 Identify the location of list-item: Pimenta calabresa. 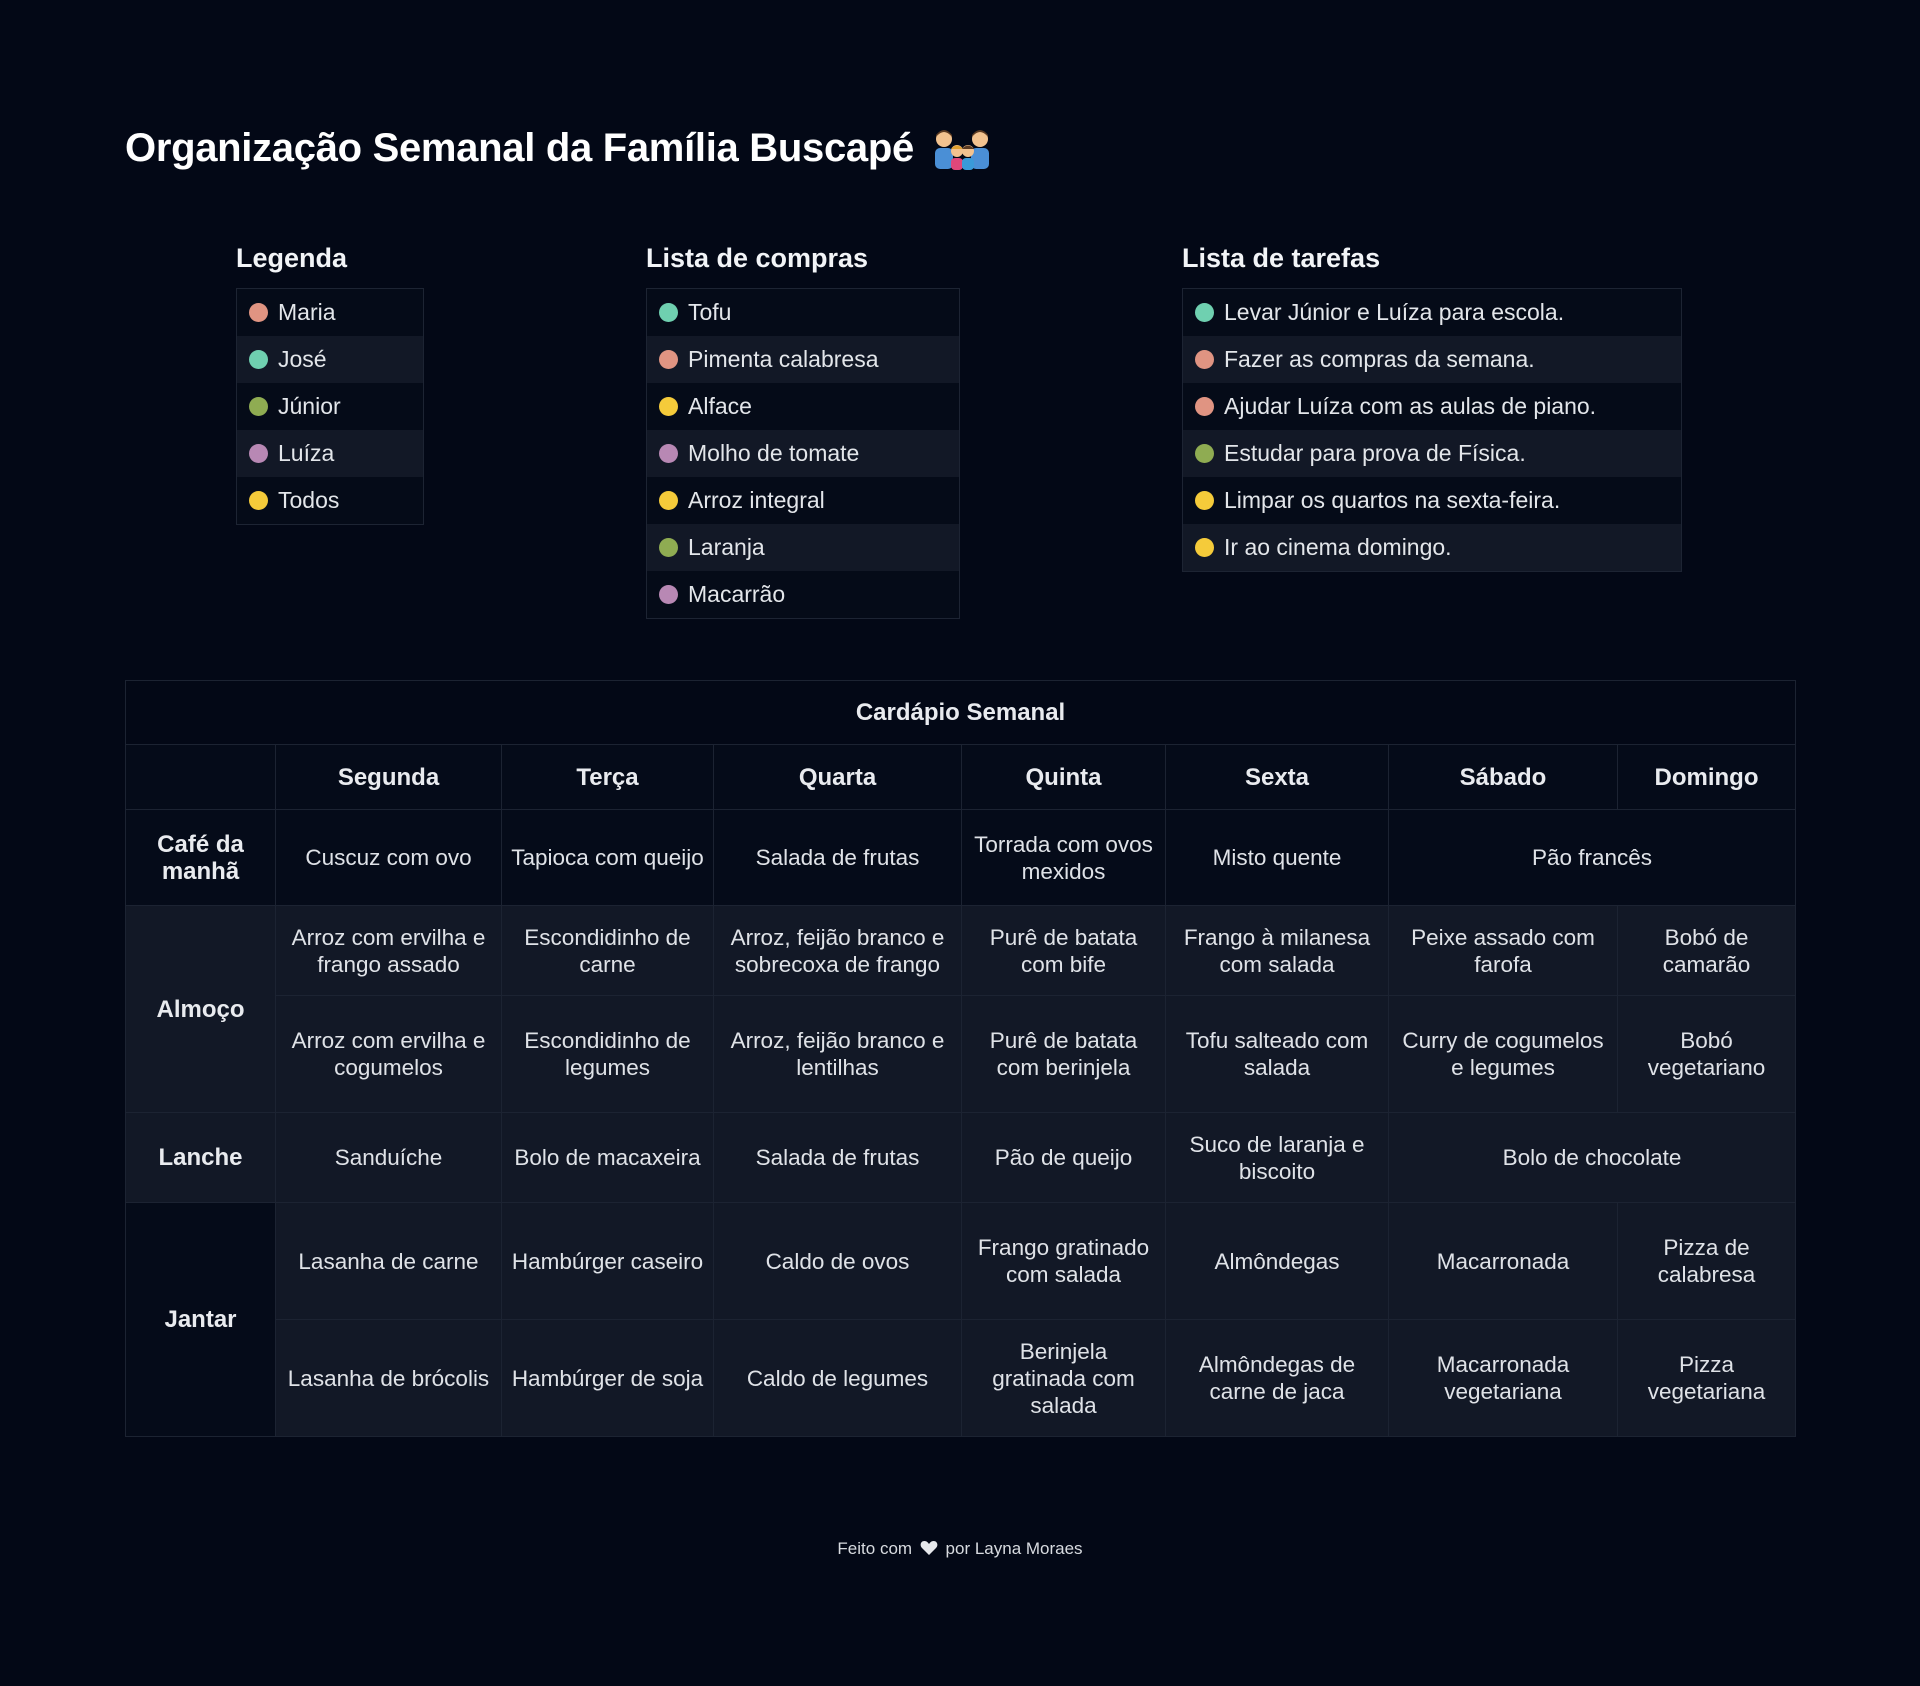
(803, 359).